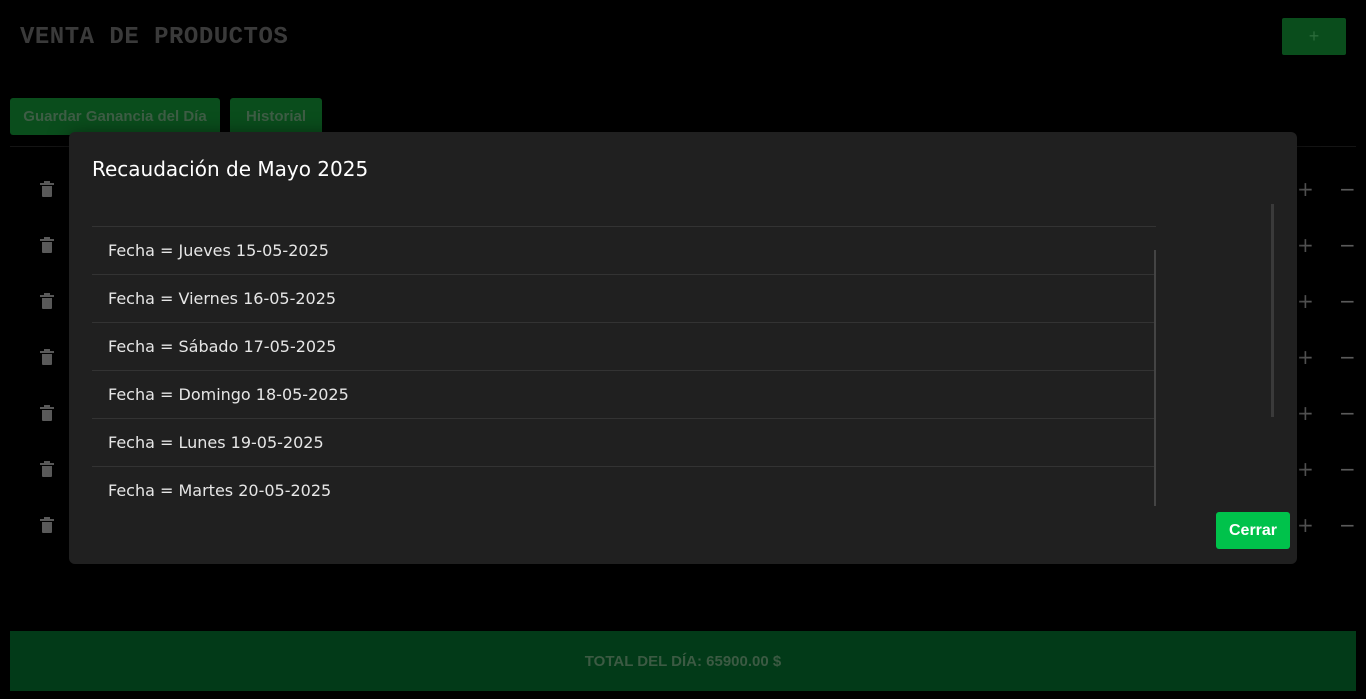 The image size is (1366, 699). What do you see at coordinates (624, 486) in the screenshot?
I see `list-item: Fecha = Martes 20-05-2025` at bounding box center [624, 486].